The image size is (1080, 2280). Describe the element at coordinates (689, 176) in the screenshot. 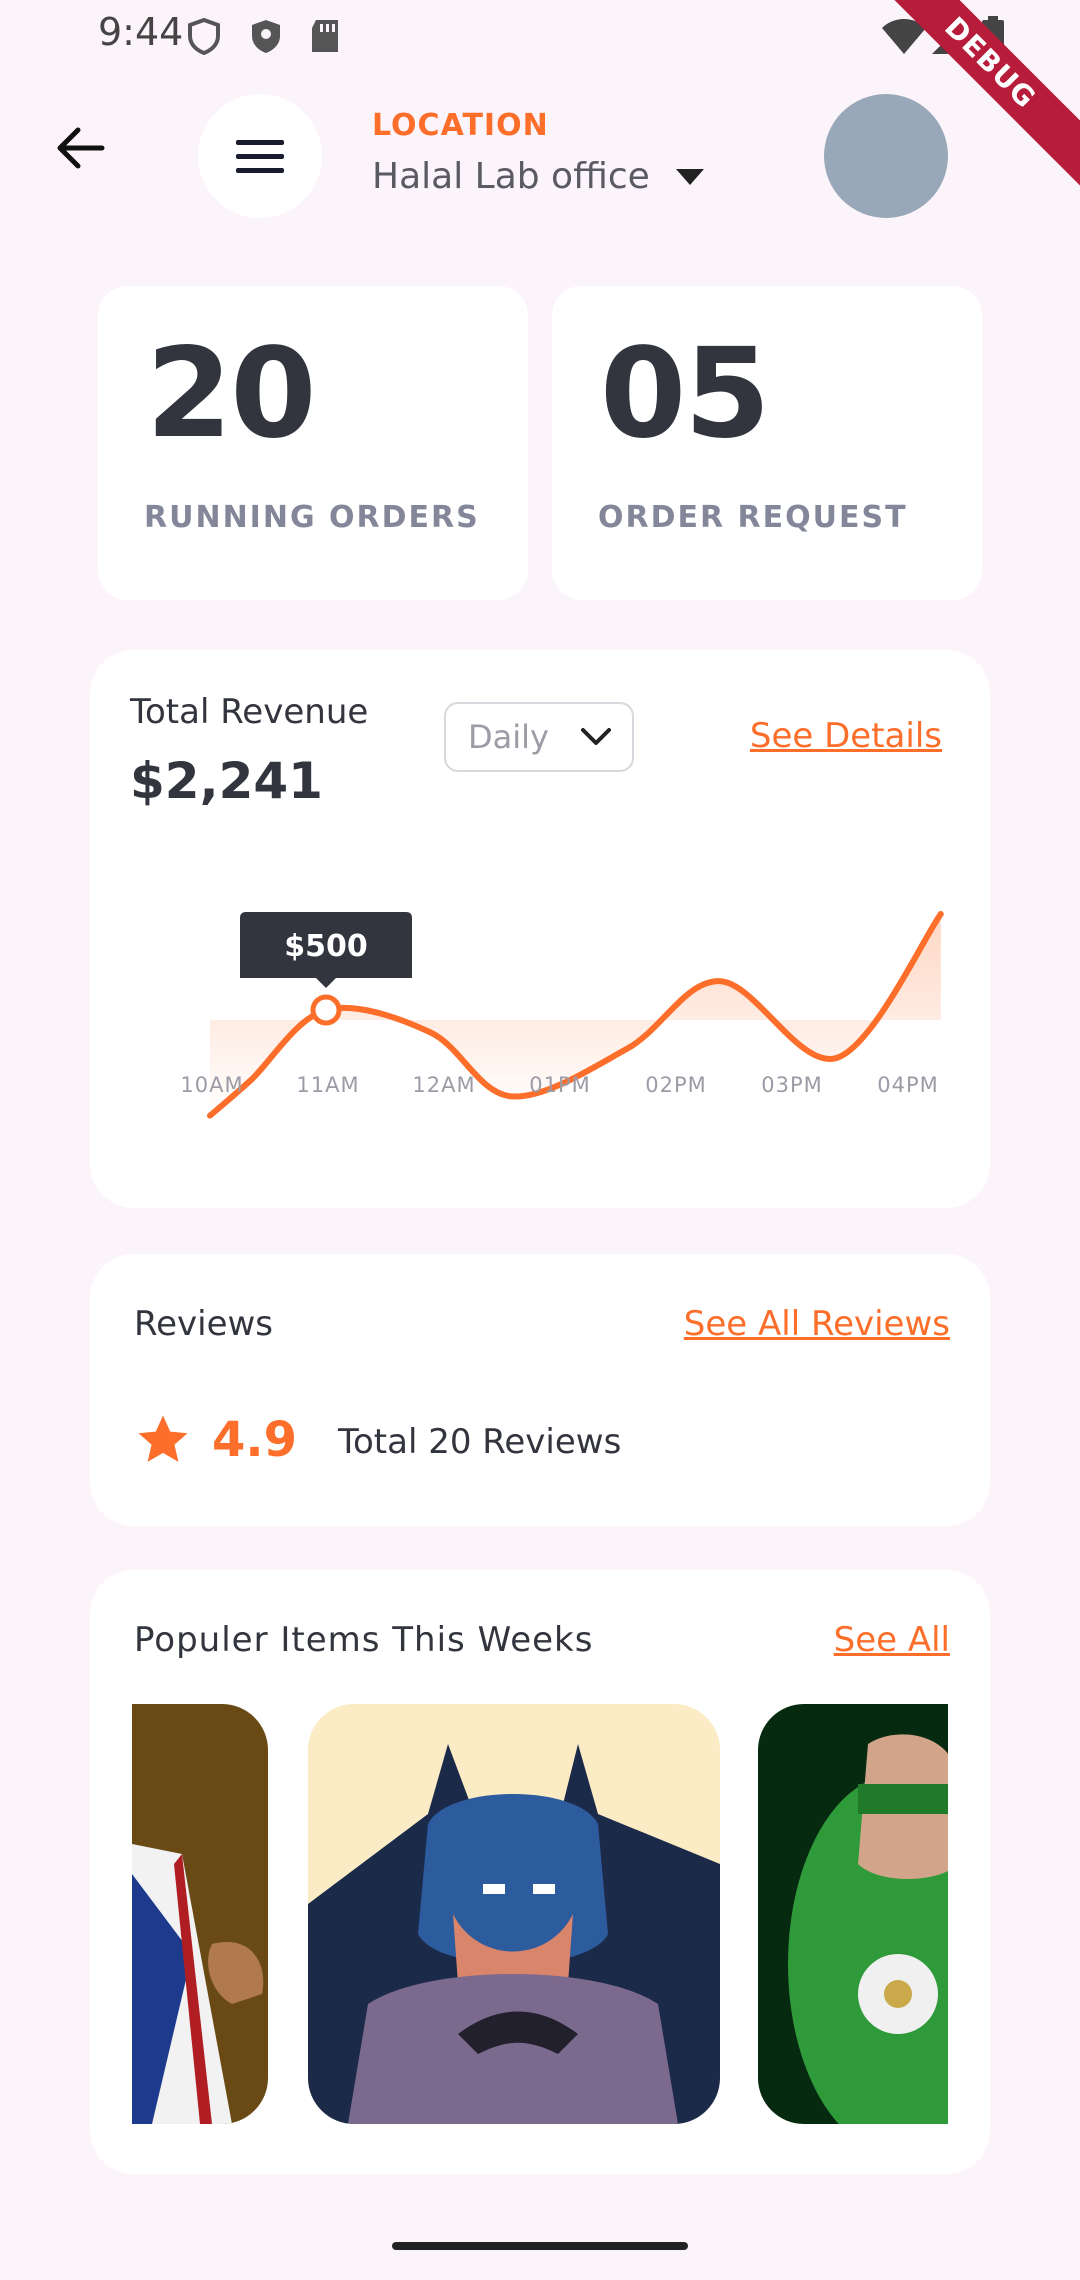

I see `caret-down-icon` at that location.